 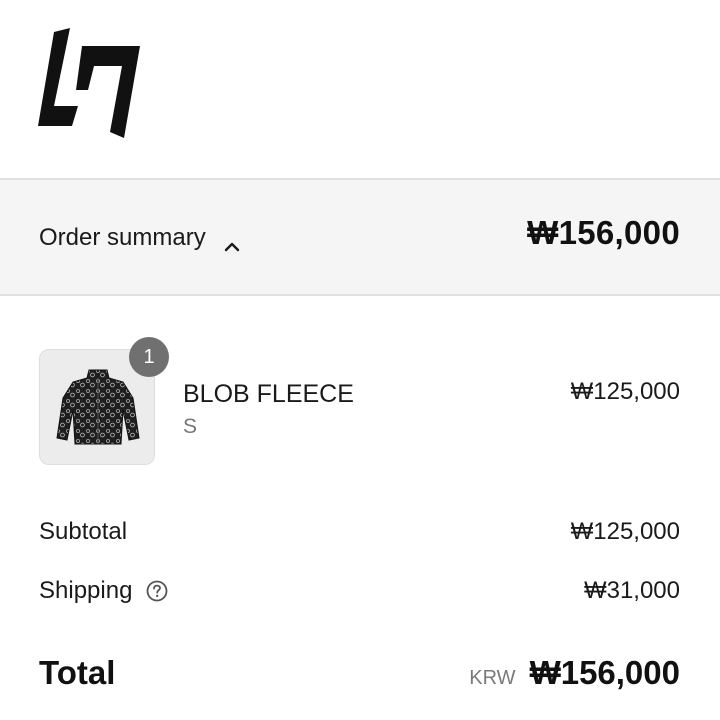 What do you see at coordinates (631, 590) in the screenshot?
I see `shipping-value: ₩31,000` at bounding box center [631, 590].